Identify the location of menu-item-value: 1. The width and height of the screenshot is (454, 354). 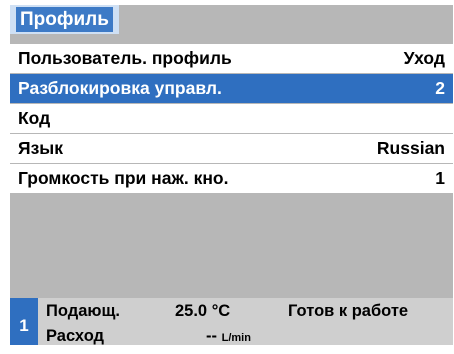
(440, 178).